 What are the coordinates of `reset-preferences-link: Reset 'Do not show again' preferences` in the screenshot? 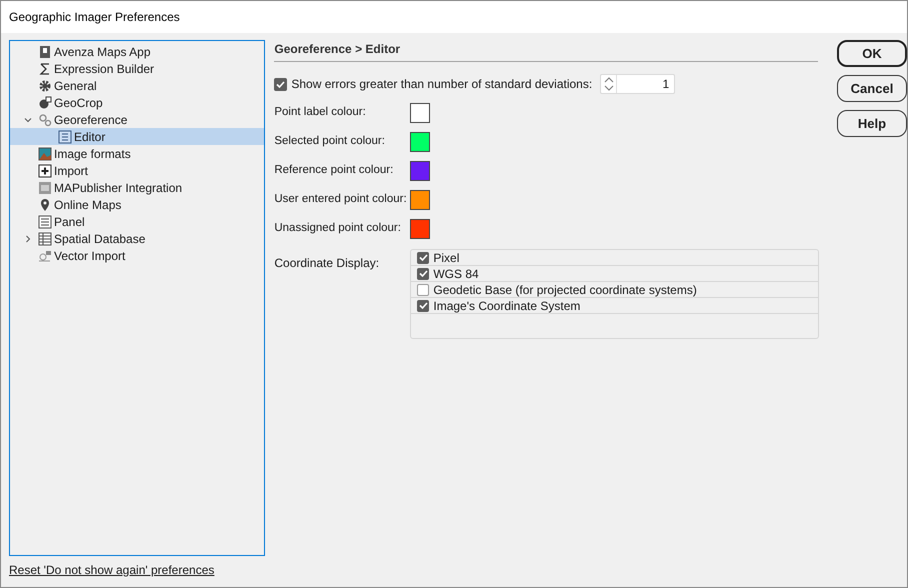 It's located at (111, 570).